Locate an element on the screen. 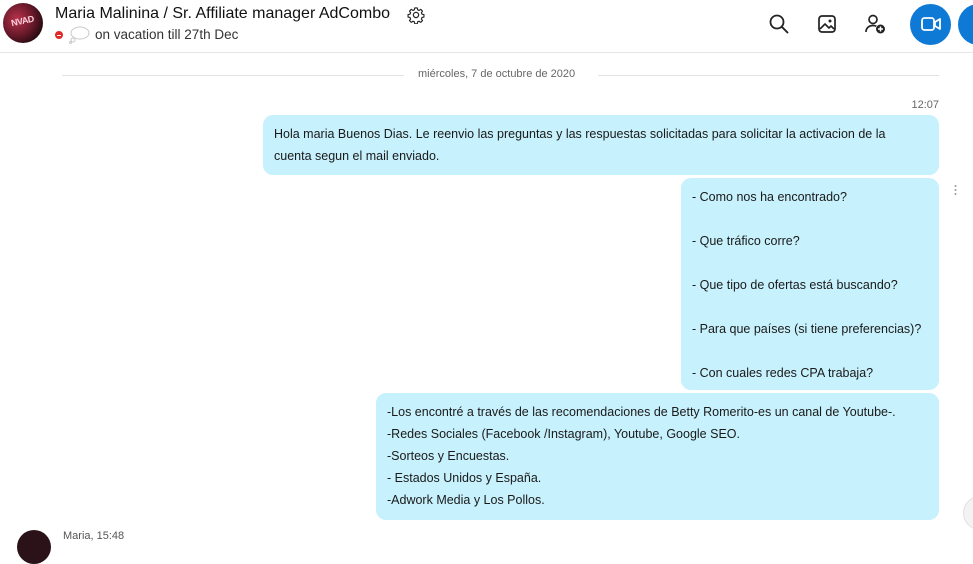  message-line: - Con cuales redes CPA trabaja? is located at coordinates (783, 373).